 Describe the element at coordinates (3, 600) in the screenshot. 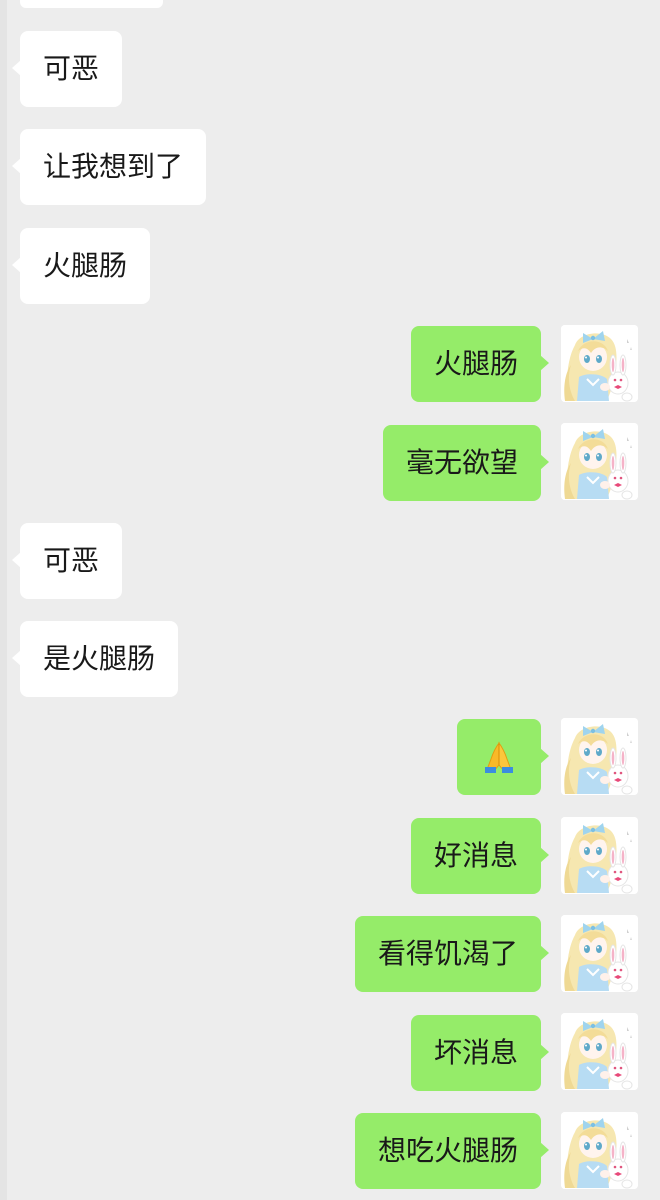

I see `left-edge-strip` at that location.